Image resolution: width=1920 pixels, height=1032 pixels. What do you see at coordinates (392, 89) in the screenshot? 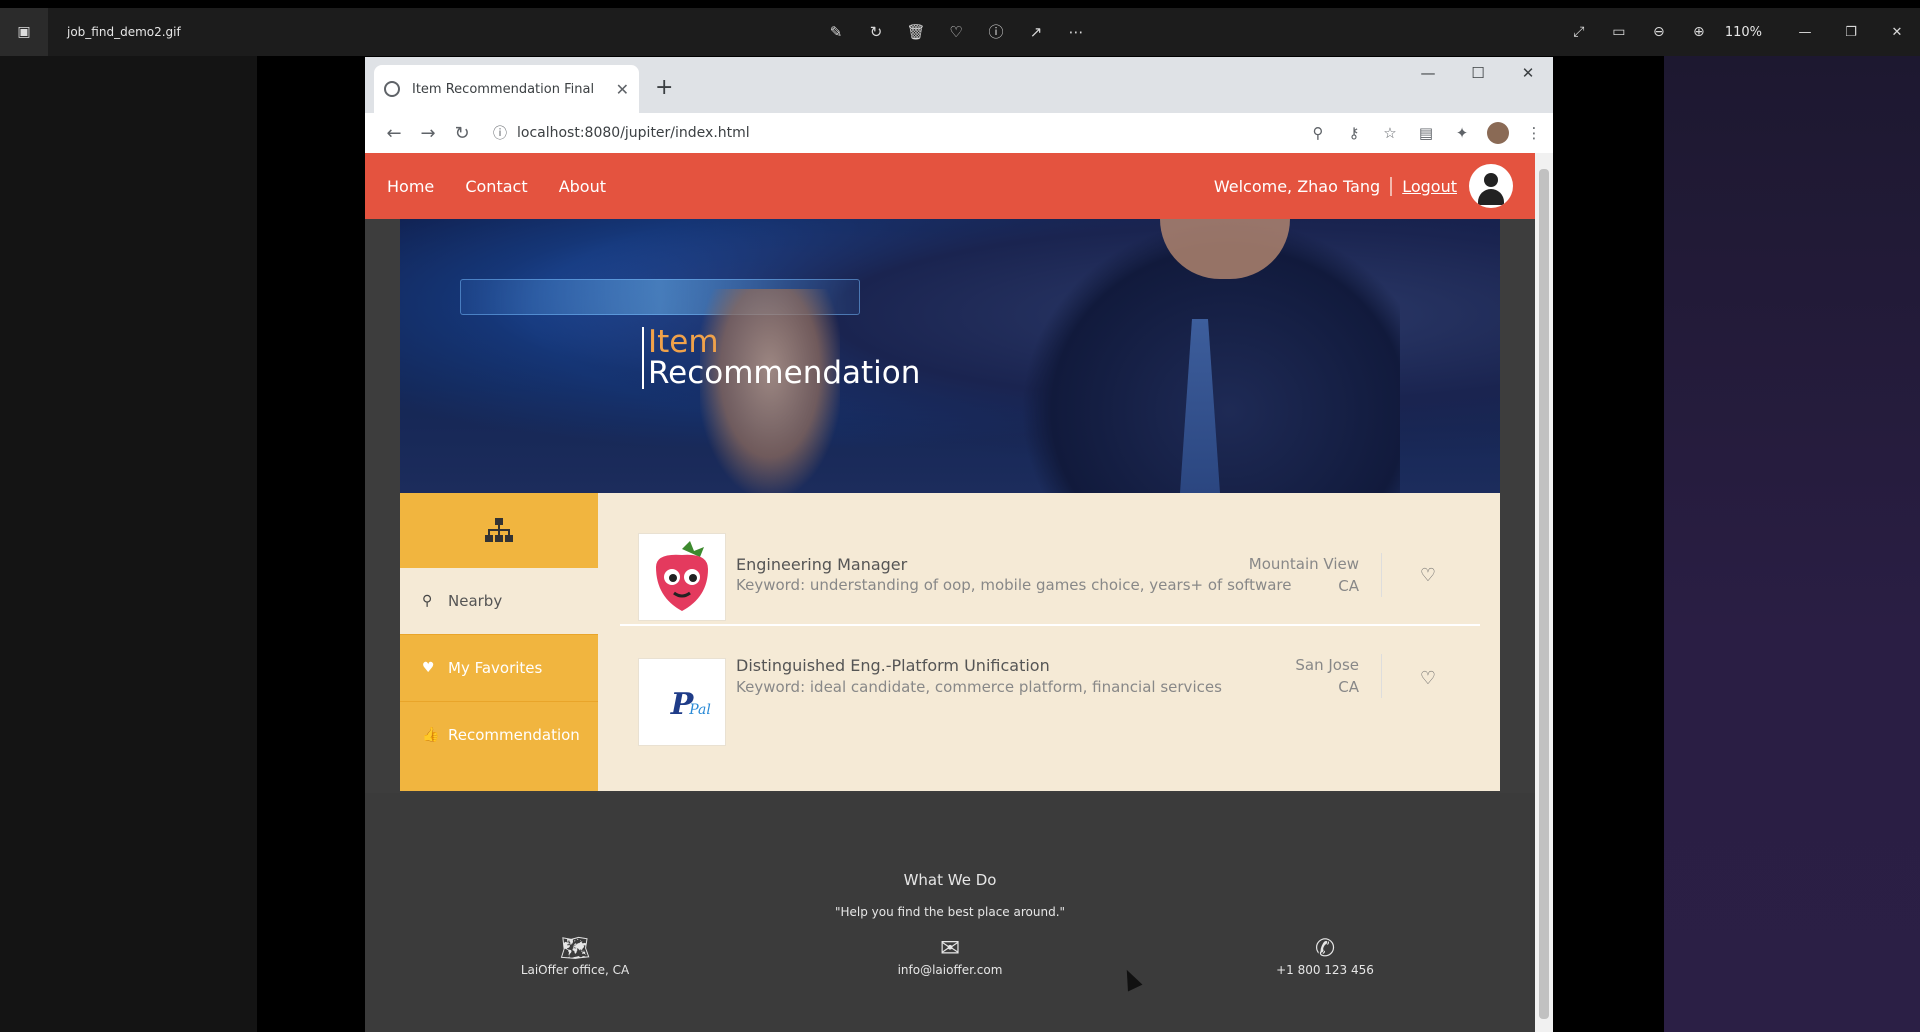
I see `globe-icon` at bounding box center [392, 89].